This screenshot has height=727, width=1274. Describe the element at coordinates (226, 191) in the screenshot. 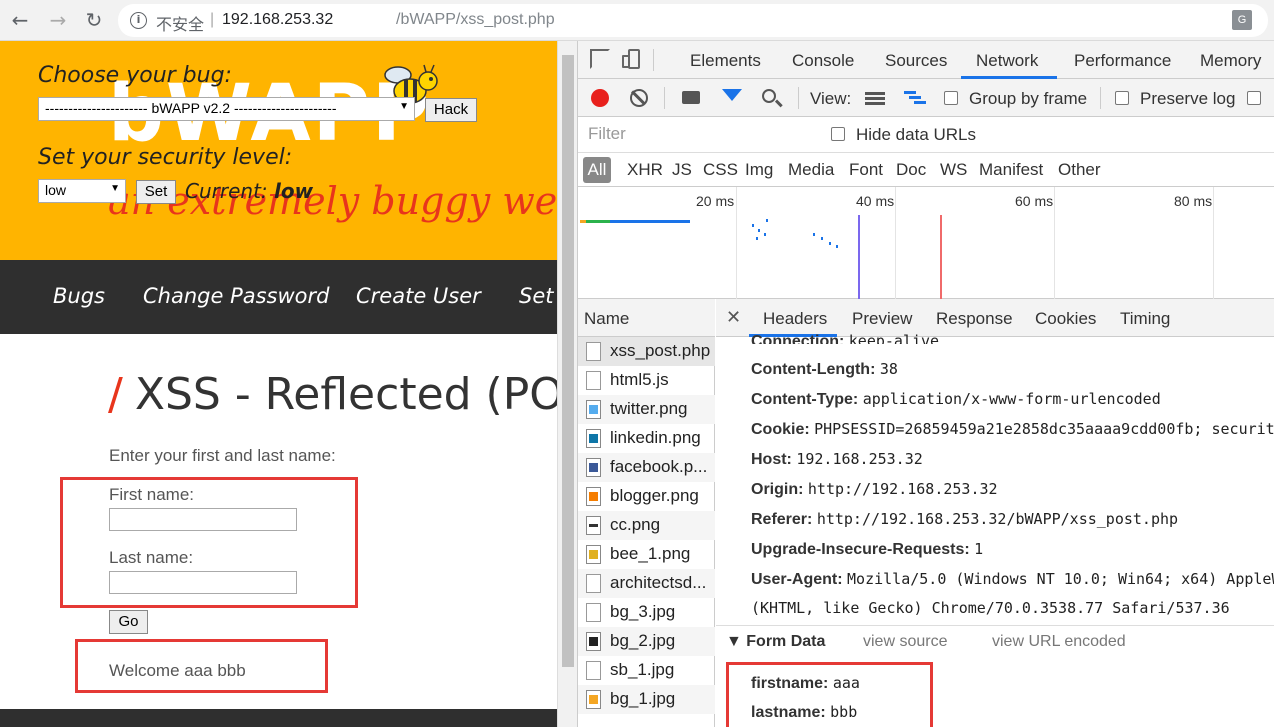

I see `current-label: Current:` at that location.